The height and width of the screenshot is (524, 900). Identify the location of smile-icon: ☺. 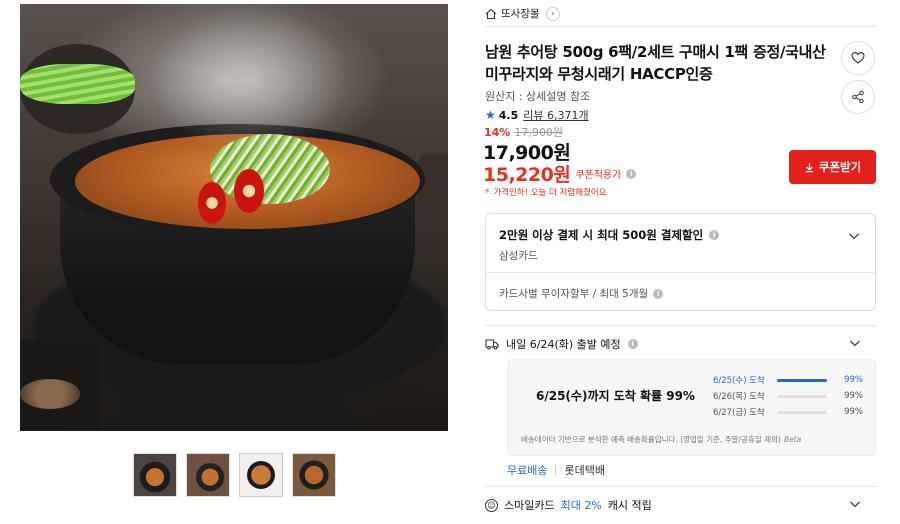
(491, 505).